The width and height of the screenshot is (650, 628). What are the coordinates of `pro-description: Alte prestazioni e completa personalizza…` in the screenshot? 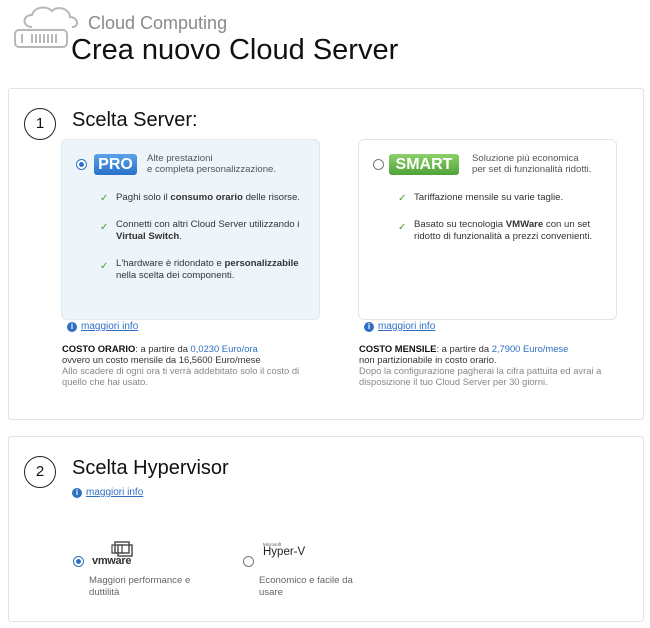 It's located at (211, 164).